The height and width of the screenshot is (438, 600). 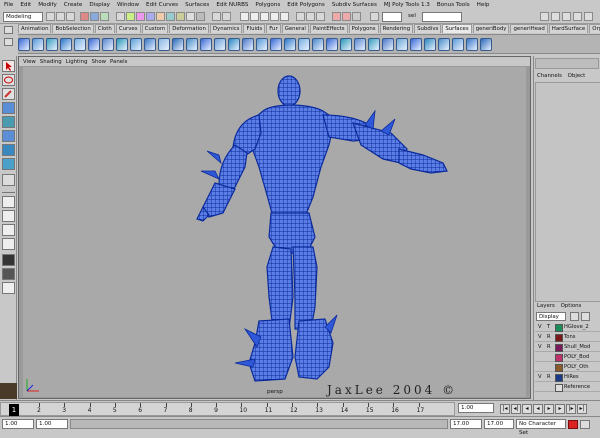 I want to click on menu-item-bonus-tools: Bonus Tools, so click(x=453, y=5).